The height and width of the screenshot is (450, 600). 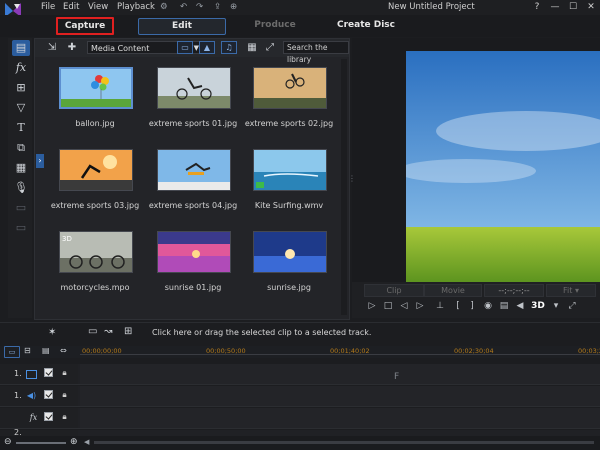 What do you see at coordinates (275, 25) in the screenshot?
I see `tab-produce: Produce` at bounding box center [275, 25].